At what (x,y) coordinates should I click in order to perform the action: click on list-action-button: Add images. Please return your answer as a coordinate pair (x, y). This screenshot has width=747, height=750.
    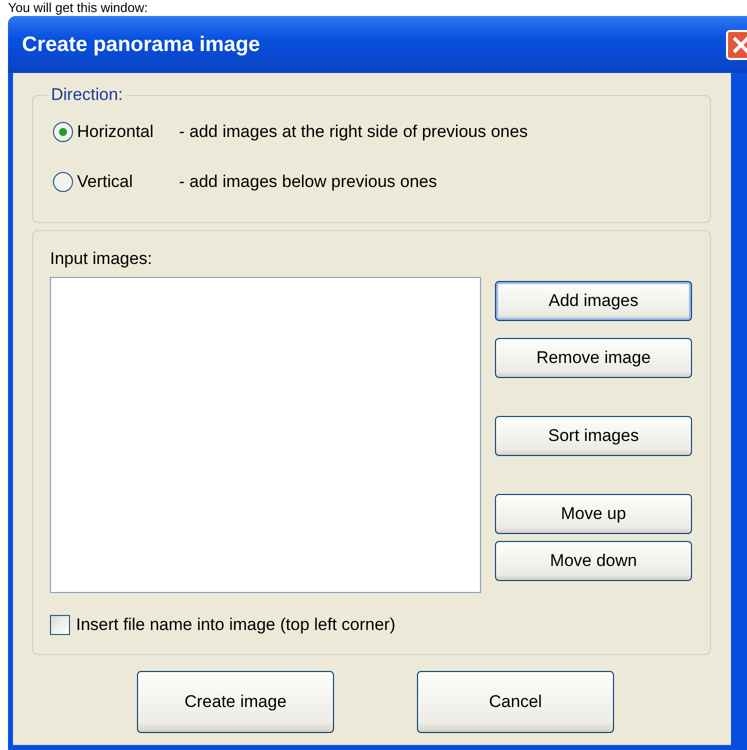
    Looking at the image, I should click on (593, 301).